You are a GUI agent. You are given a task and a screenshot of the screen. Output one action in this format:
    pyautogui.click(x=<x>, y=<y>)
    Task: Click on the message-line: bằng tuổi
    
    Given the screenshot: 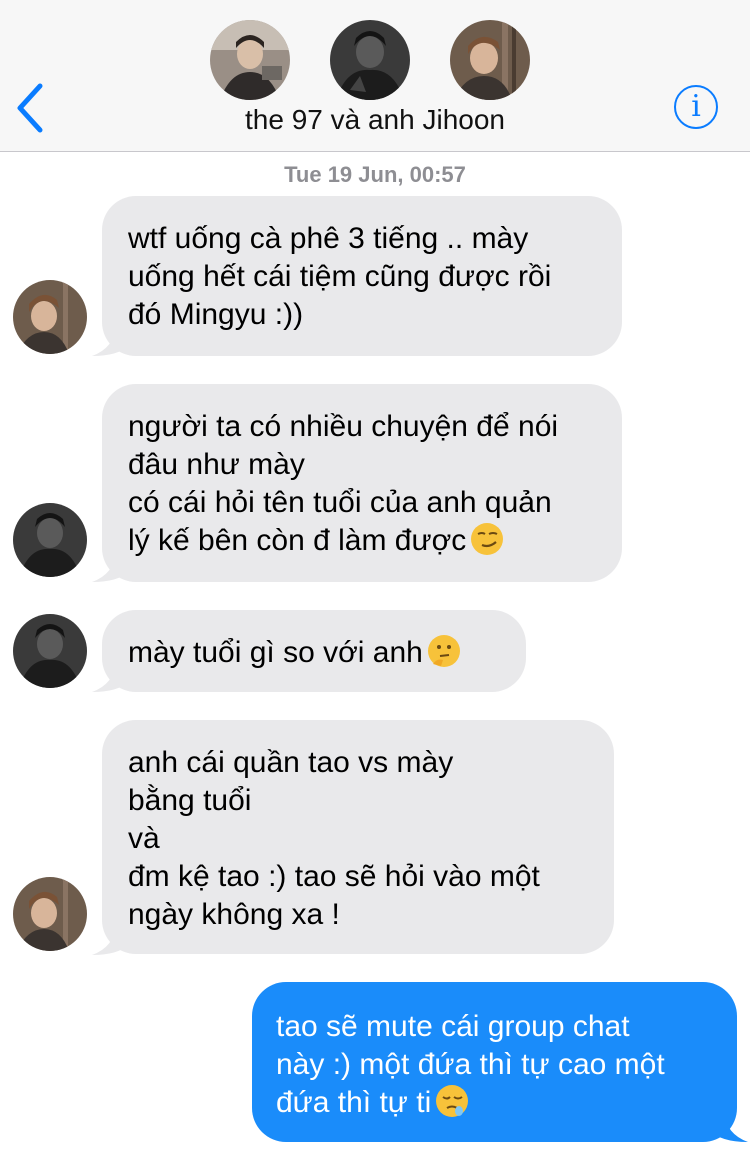 What is the action you would take?
    pyautogui.click(x=190, y=800)
    